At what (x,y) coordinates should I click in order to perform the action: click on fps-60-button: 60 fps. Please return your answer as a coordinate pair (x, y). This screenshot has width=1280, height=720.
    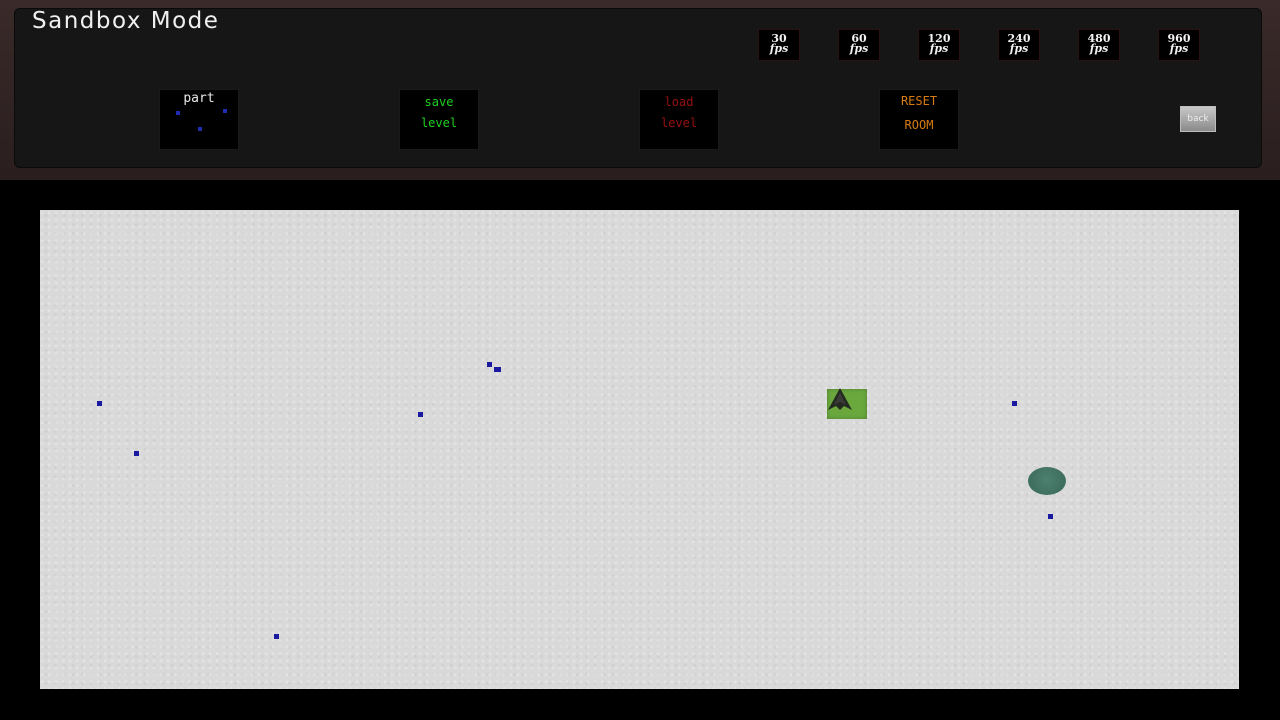
    Looking at the image, I should click on (859, 45).